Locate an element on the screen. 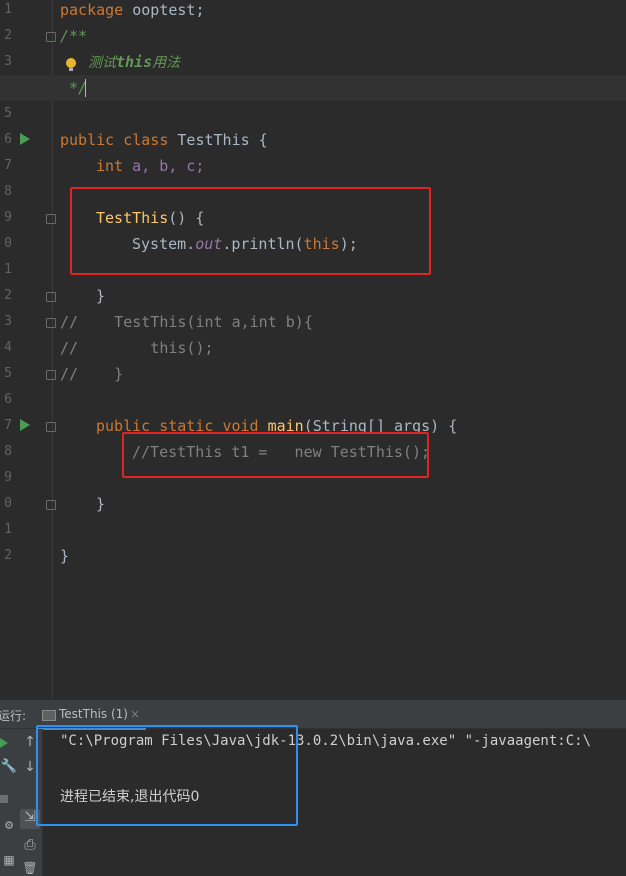 This screenshot has height=876, width=626. trash-icon: 🗑 is located at coordinates (30, 868).